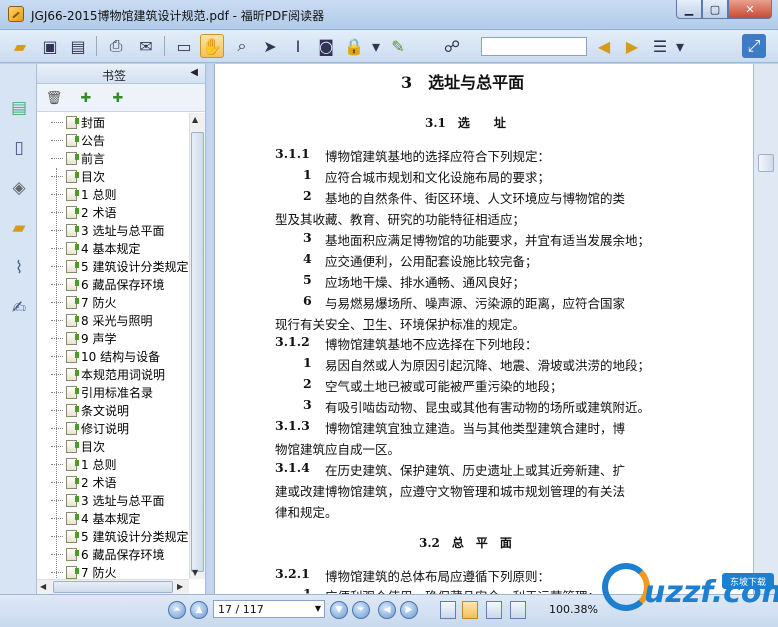  I want to click on close-button: ✕, so click(750, 9).